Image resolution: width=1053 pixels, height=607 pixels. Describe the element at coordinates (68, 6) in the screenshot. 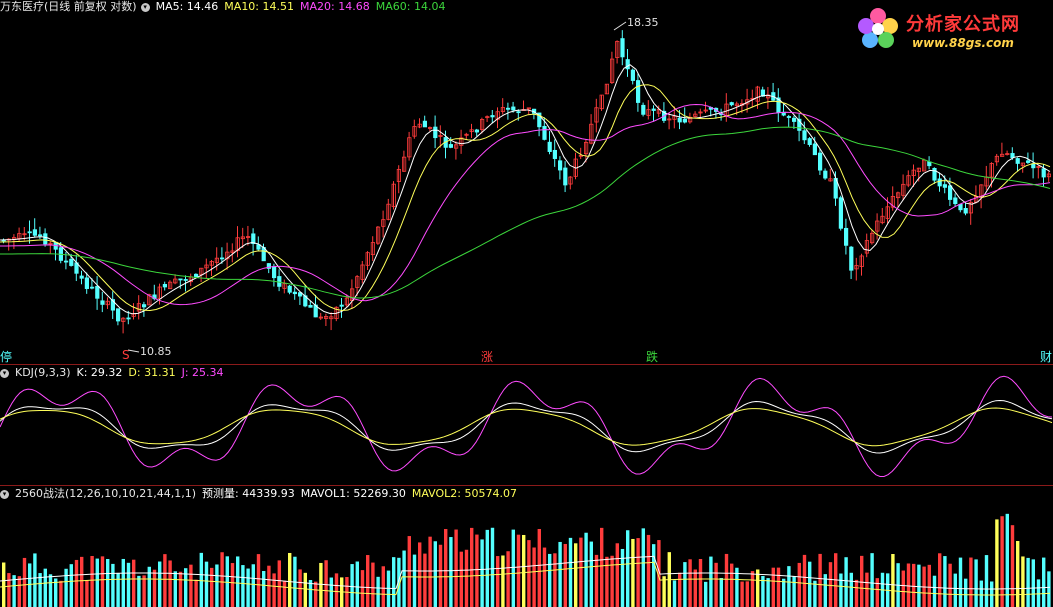

I see `stock-title: 万东医疗(日线 前复权 对数)` at that location.